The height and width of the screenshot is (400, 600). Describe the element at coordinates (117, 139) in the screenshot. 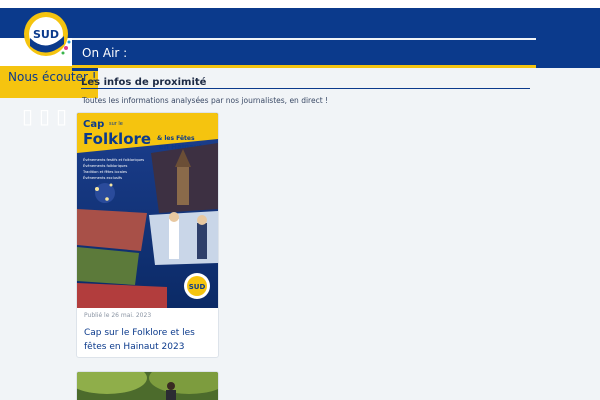

I see `image-text-folklore: Folklore` at that location.